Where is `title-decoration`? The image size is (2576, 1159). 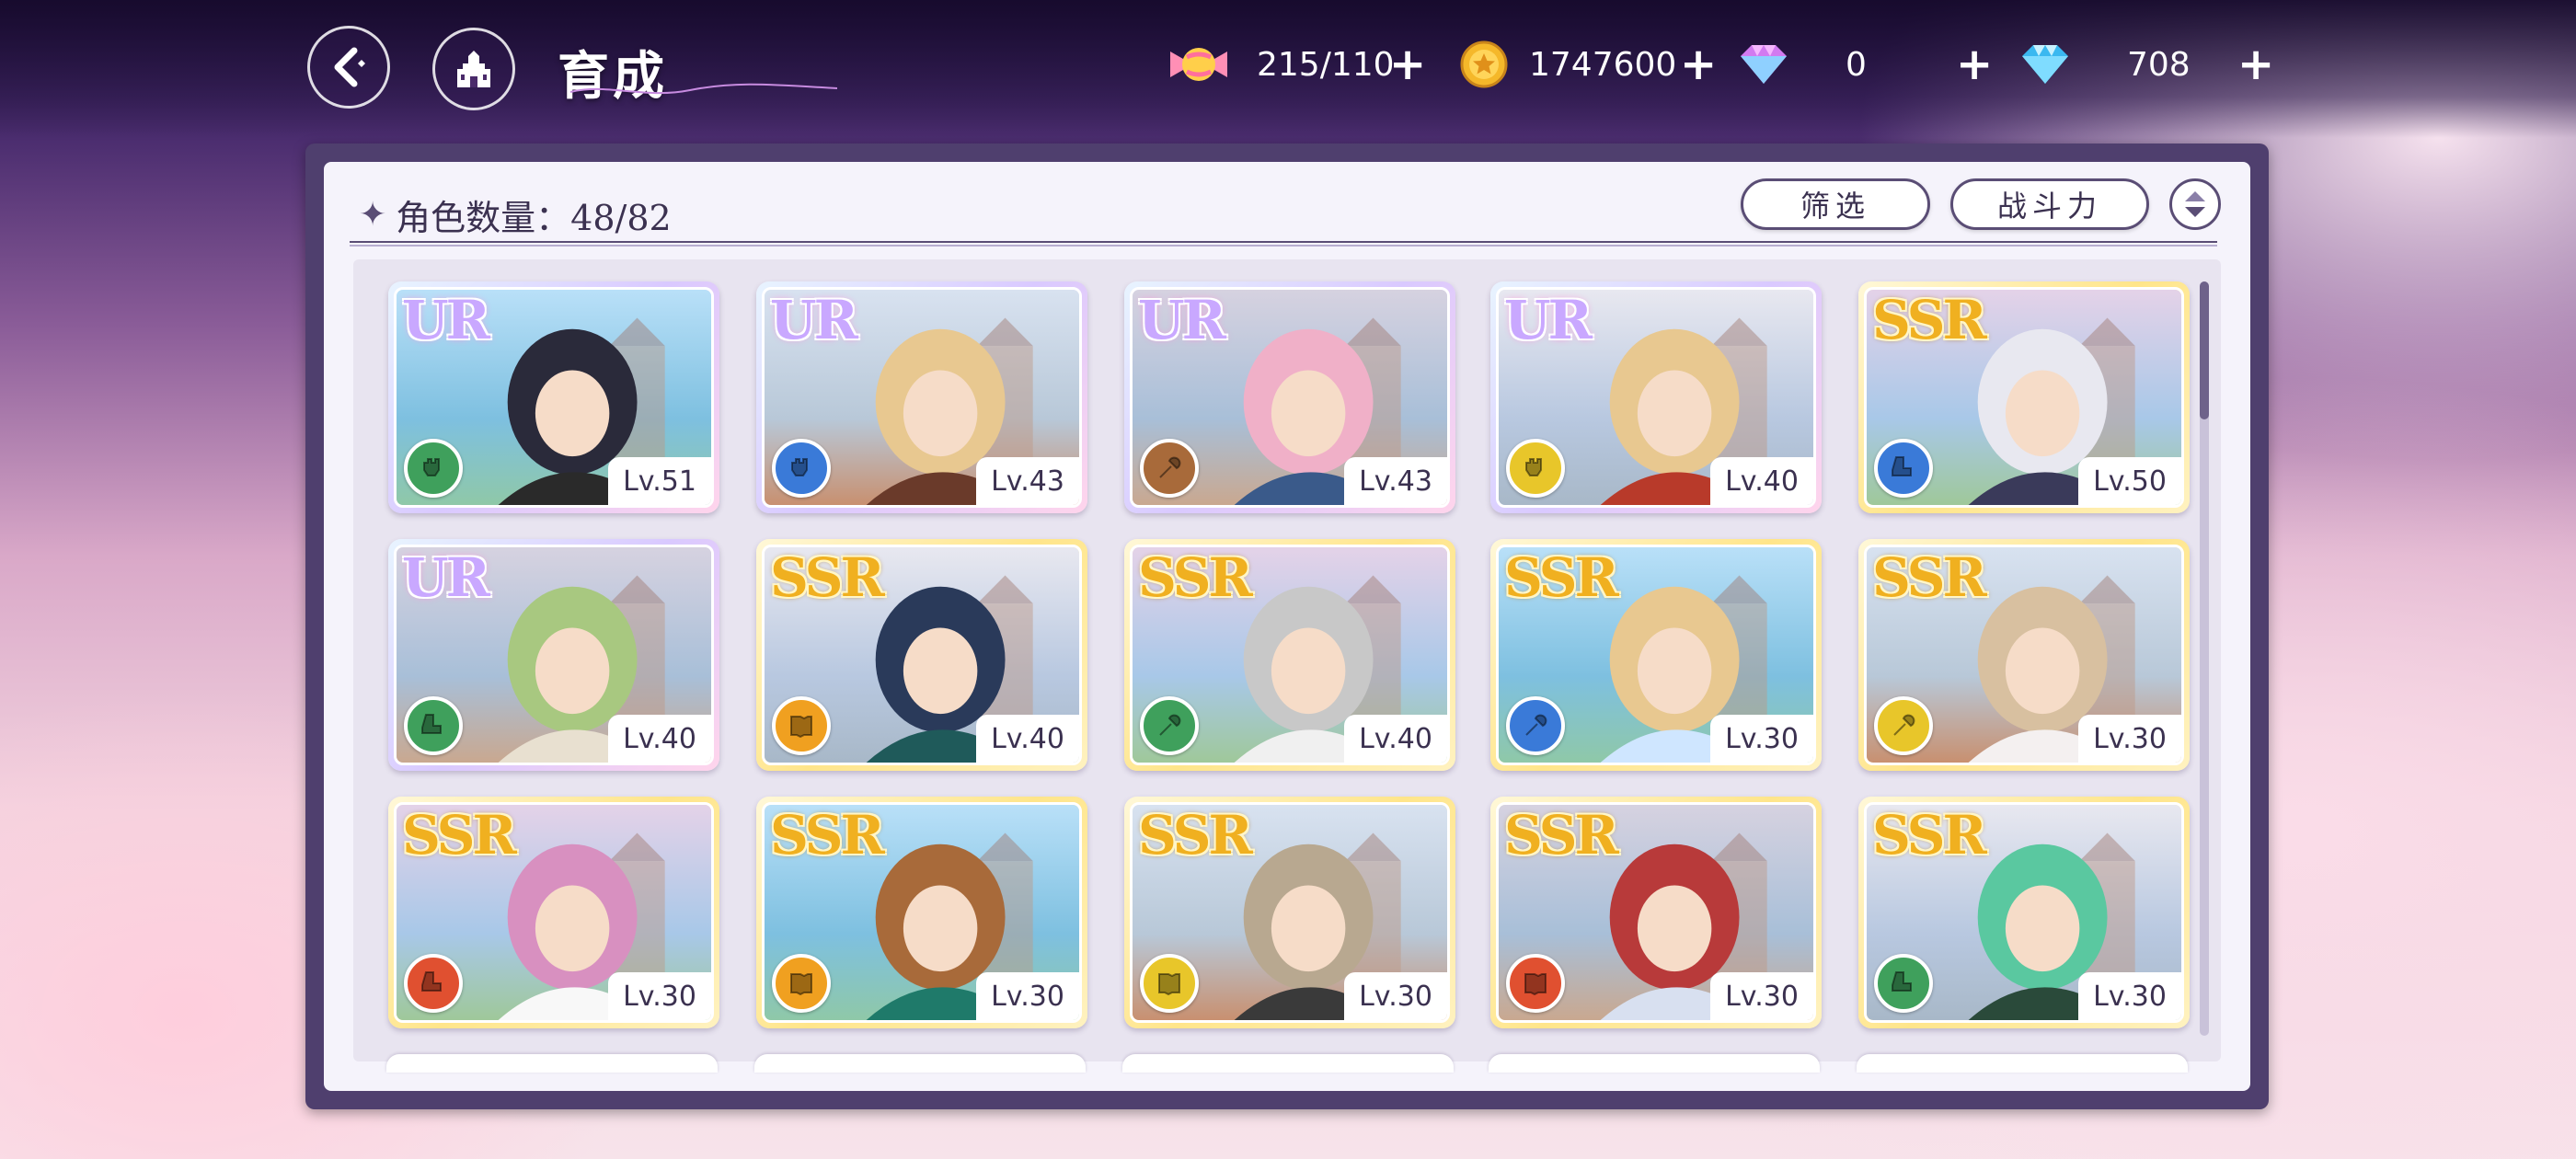 title-decoration is located at coordinates (703, 89).